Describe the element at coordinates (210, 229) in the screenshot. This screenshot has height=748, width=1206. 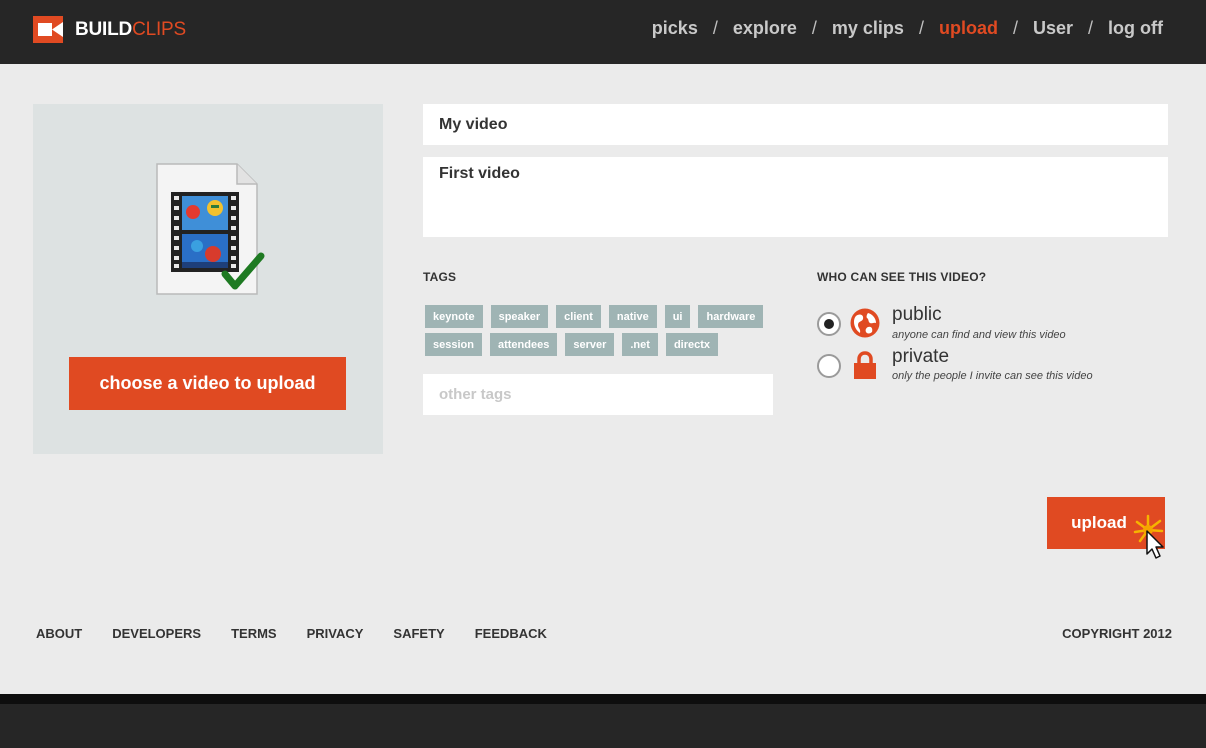
I see `video-file-check-icon` at that location.